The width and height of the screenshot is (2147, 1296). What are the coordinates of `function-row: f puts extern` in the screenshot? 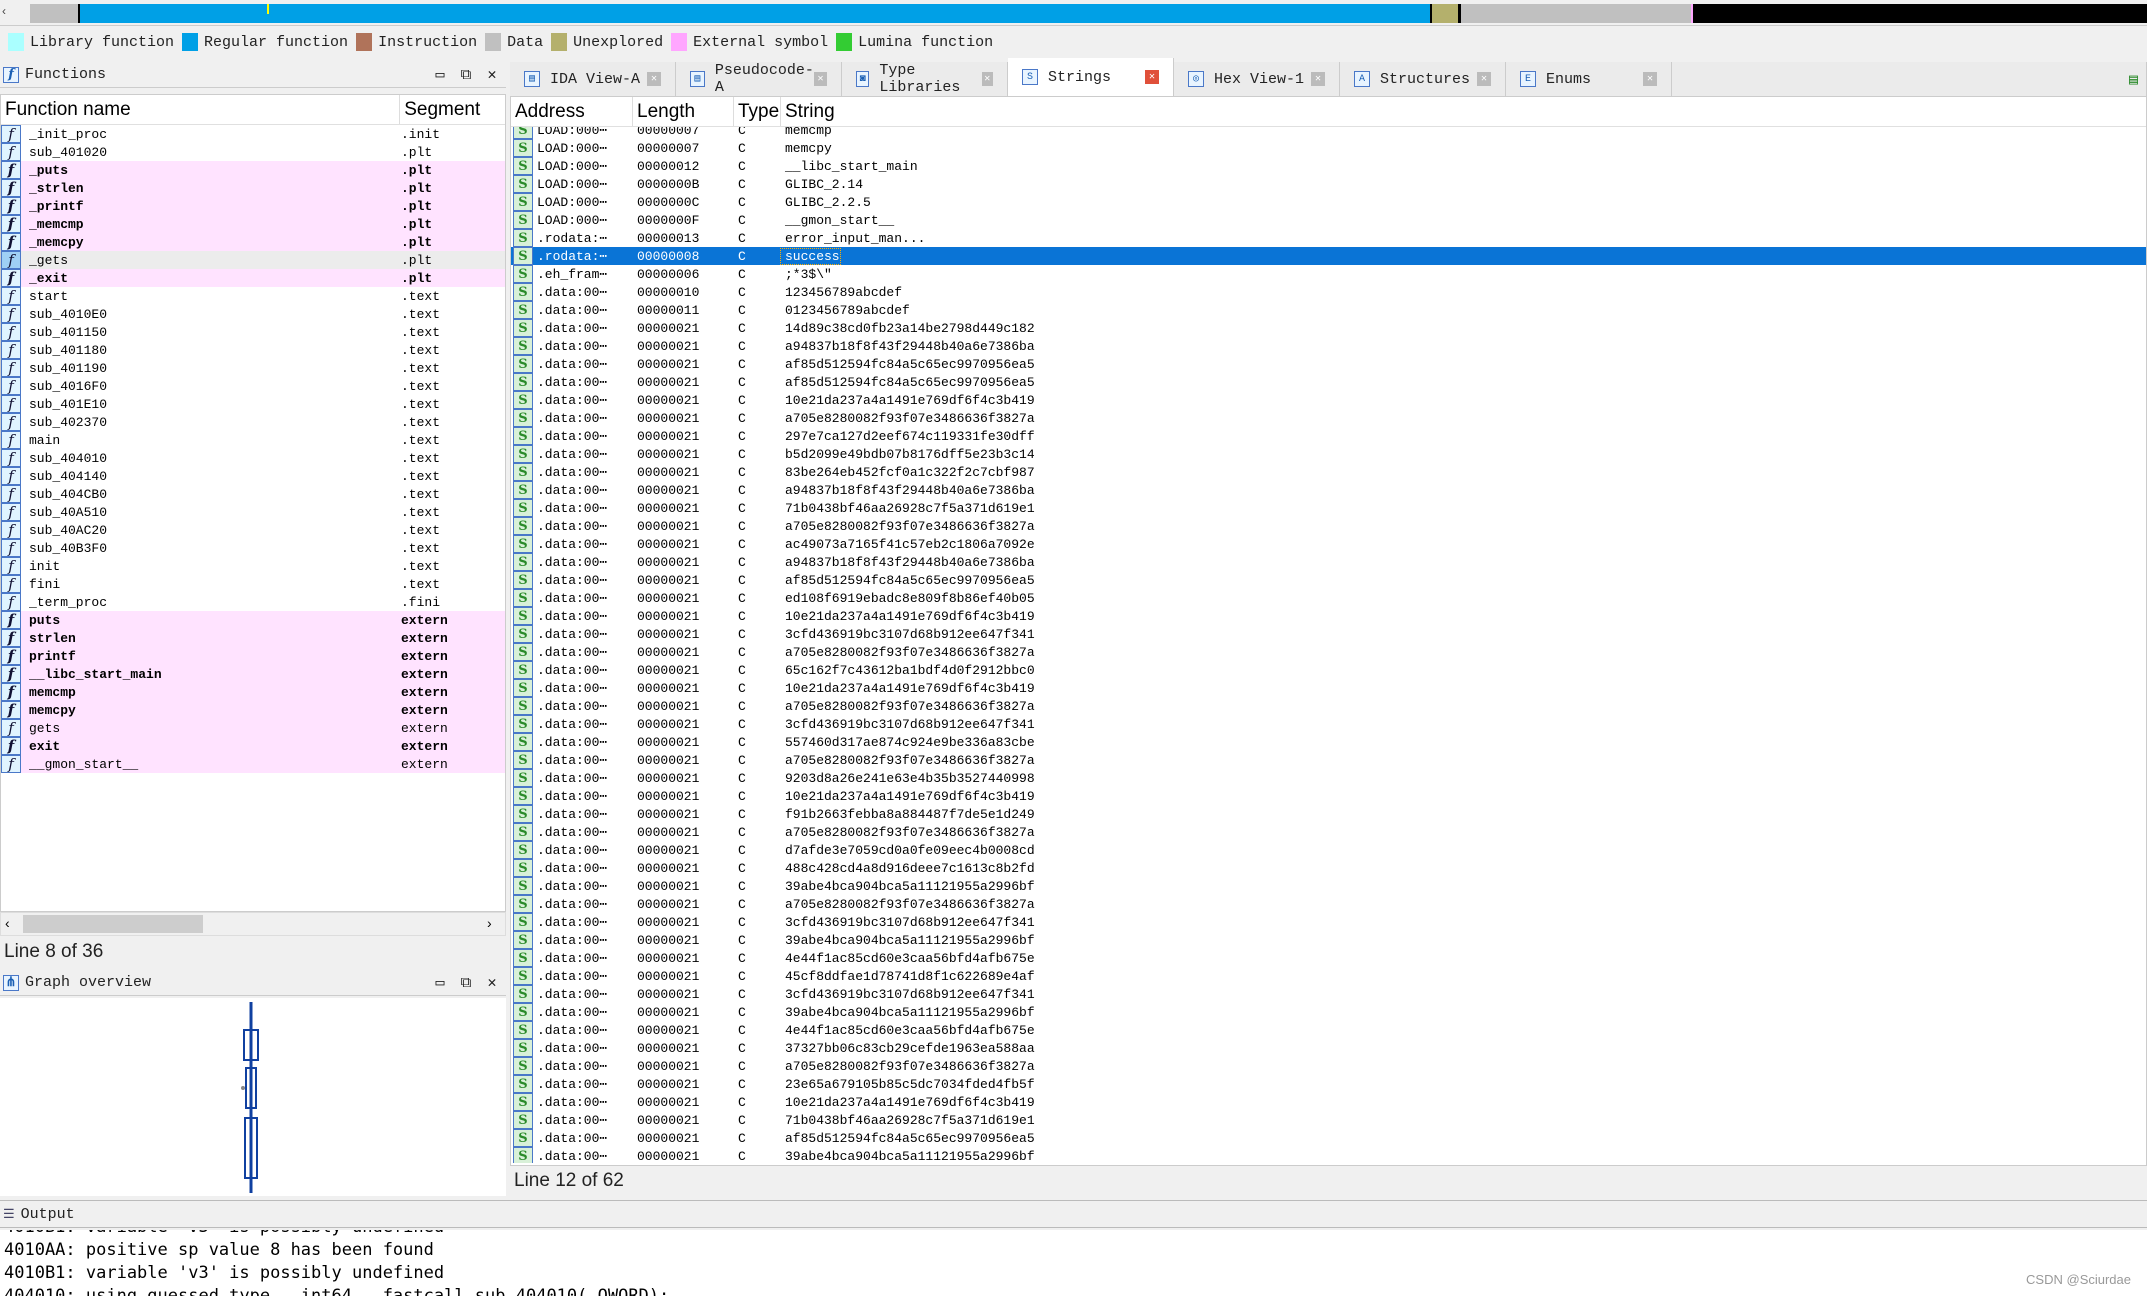 It's located at (253, 620).